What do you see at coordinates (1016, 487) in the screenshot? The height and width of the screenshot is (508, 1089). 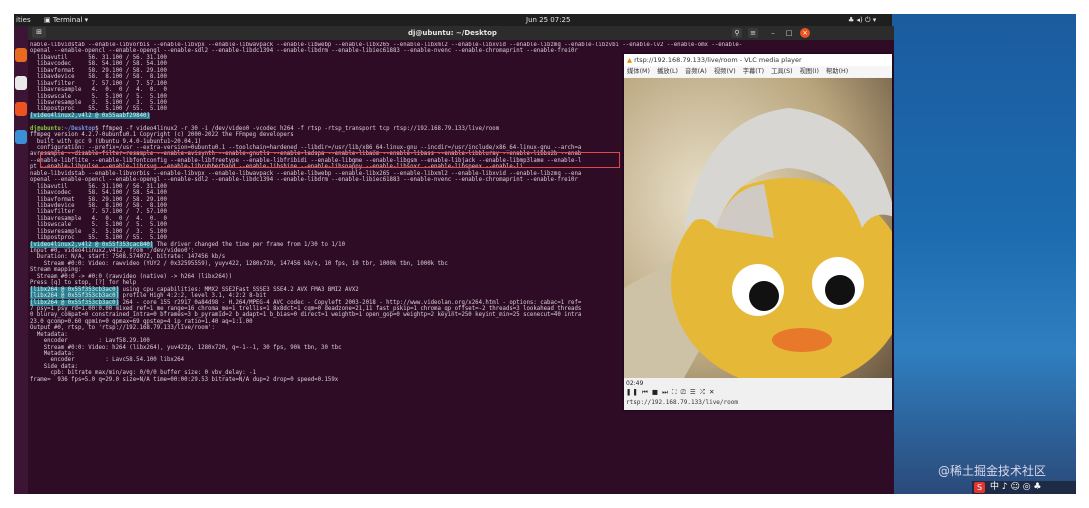 I see `tray-icons: 中 ♪ ☺ ◎ ♣` at bounding box center [1016, 487].